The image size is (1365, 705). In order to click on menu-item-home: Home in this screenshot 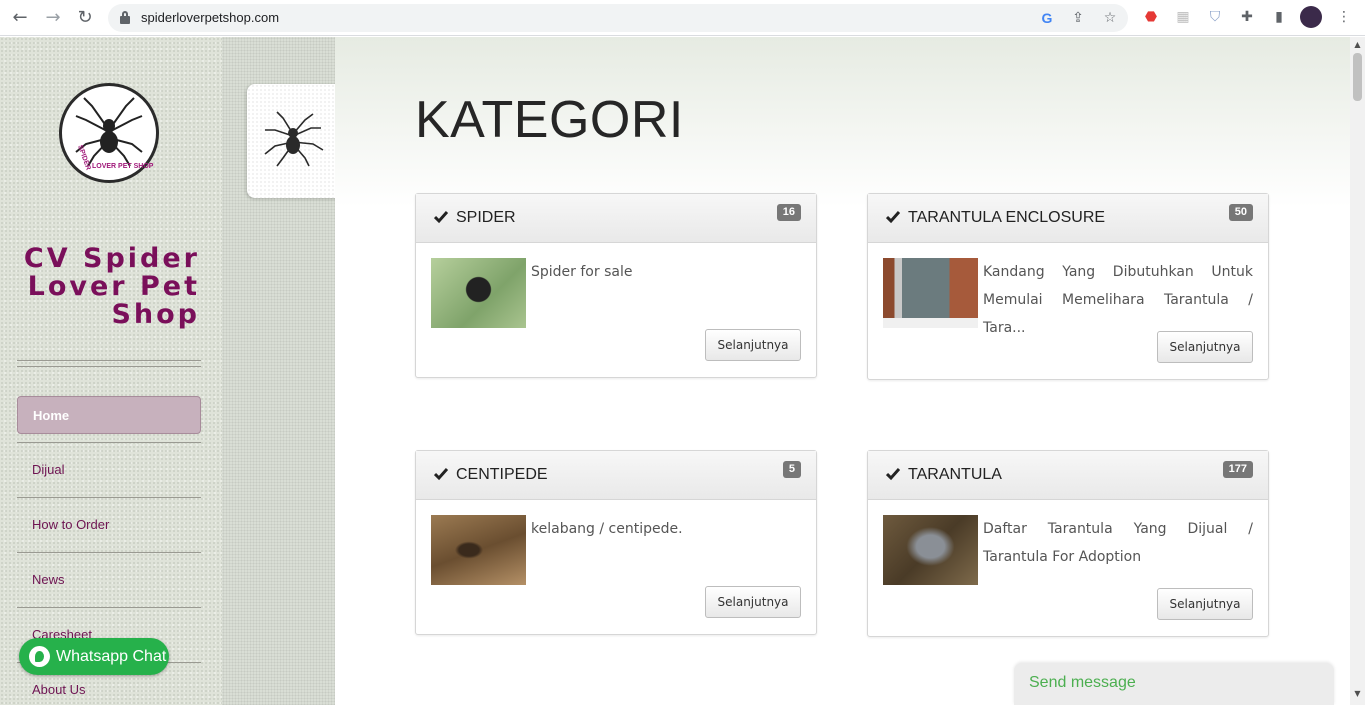, I will do `click(109, 415)`.